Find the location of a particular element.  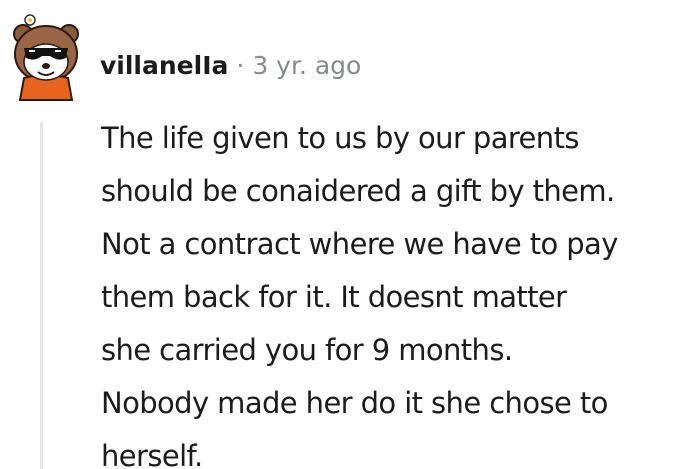

comment-header: villanelIa · 3 yr. ago is located at coordinates (185, 58).